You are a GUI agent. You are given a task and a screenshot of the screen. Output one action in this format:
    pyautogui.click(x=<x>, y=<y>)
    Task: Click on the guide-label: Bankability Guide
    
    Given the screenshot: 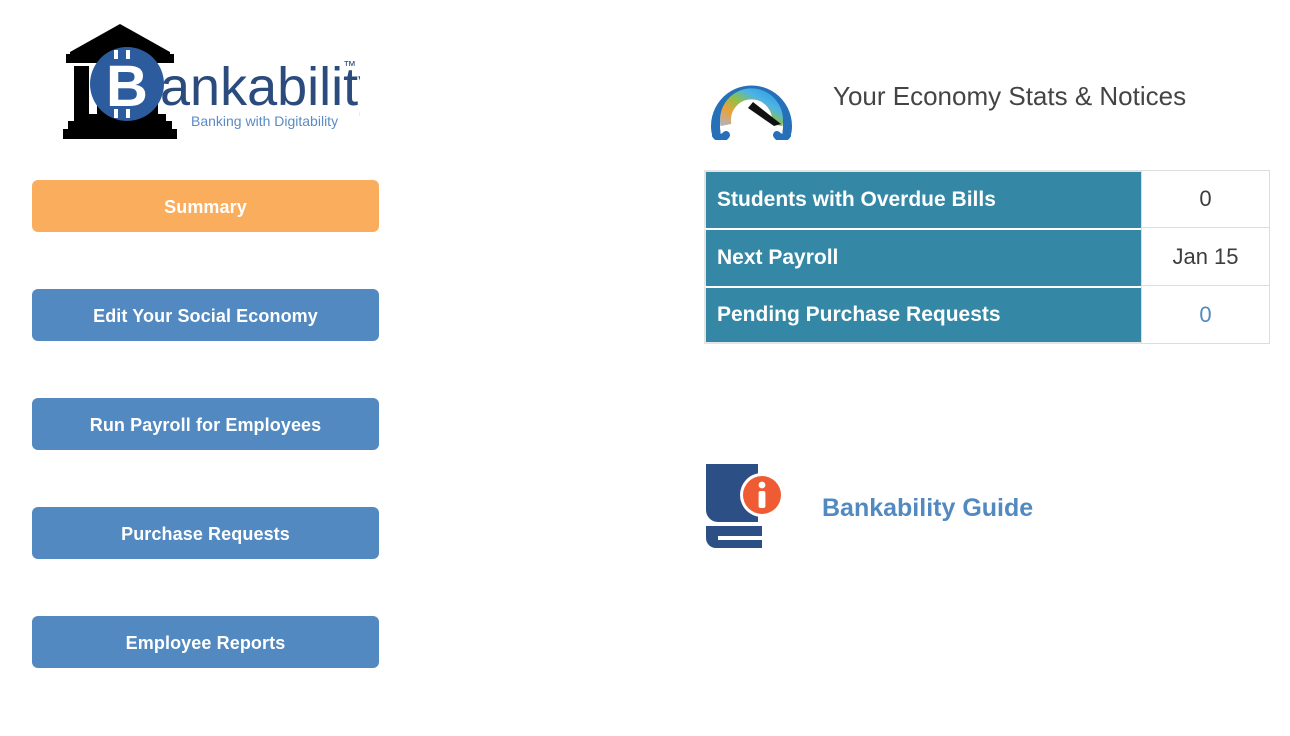 What is the action you would take?
    pyautogui.click(x=927, y=508)
    